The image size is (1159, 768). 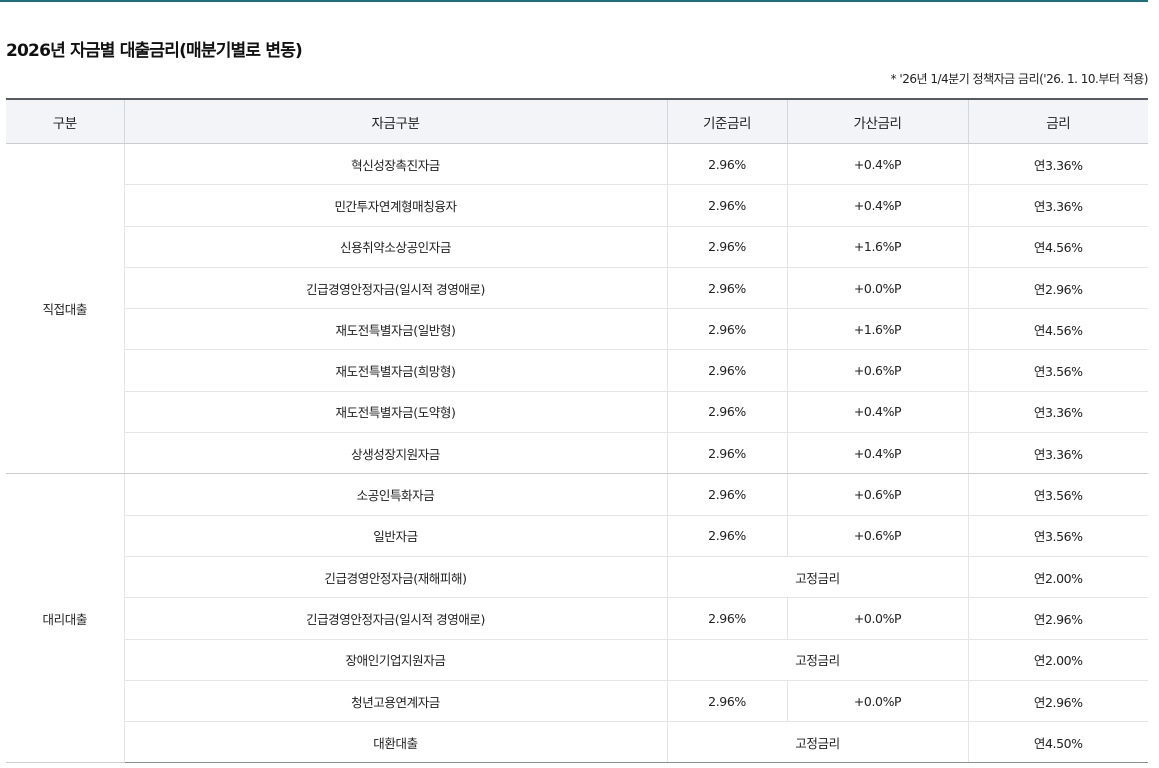 I want to click on table-row: 재도전특별자금(일반형) 2.96% +1.6%P 연4.56%, so click(x=577, y=329).